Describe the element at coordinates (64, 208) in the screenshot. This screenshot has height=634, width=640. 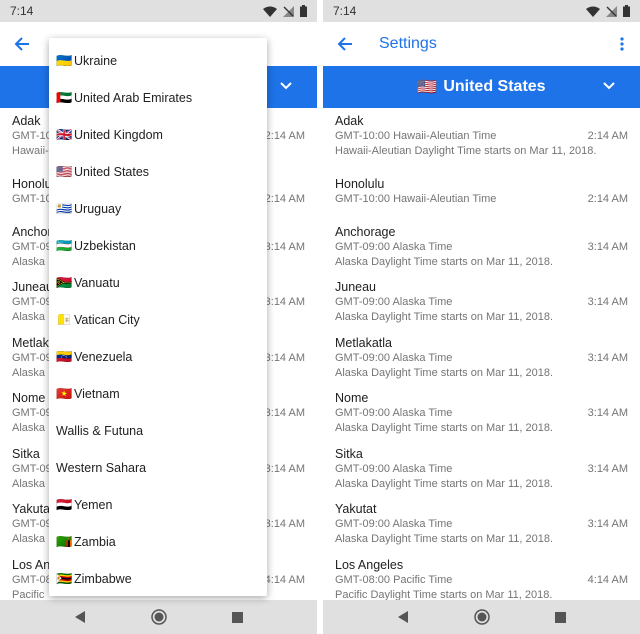
I see `flag-icon: 🇺🇾` at that location.